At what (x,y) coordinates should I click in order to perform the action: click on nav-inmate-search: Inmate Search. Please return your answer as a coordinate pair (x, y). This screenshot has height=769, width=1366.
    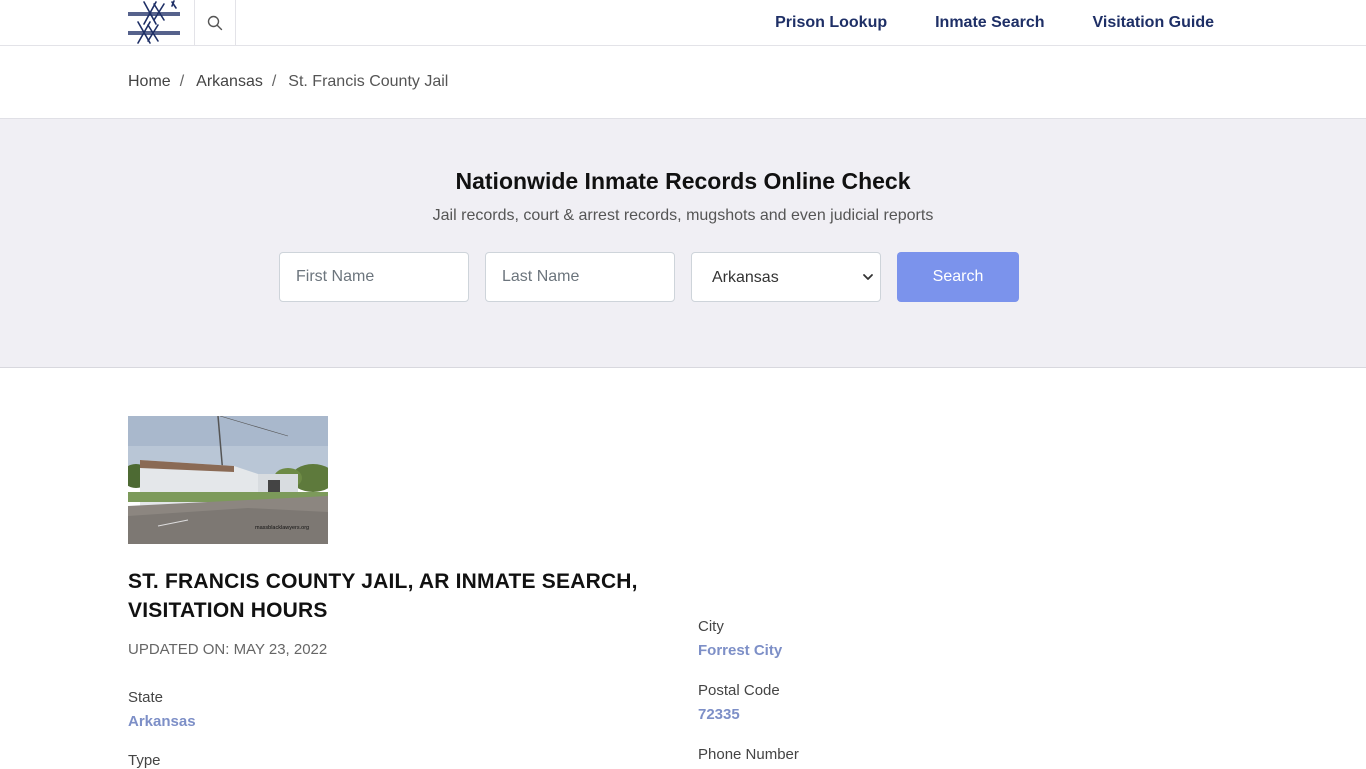
    Looking at the image, I should click on (989, 23).